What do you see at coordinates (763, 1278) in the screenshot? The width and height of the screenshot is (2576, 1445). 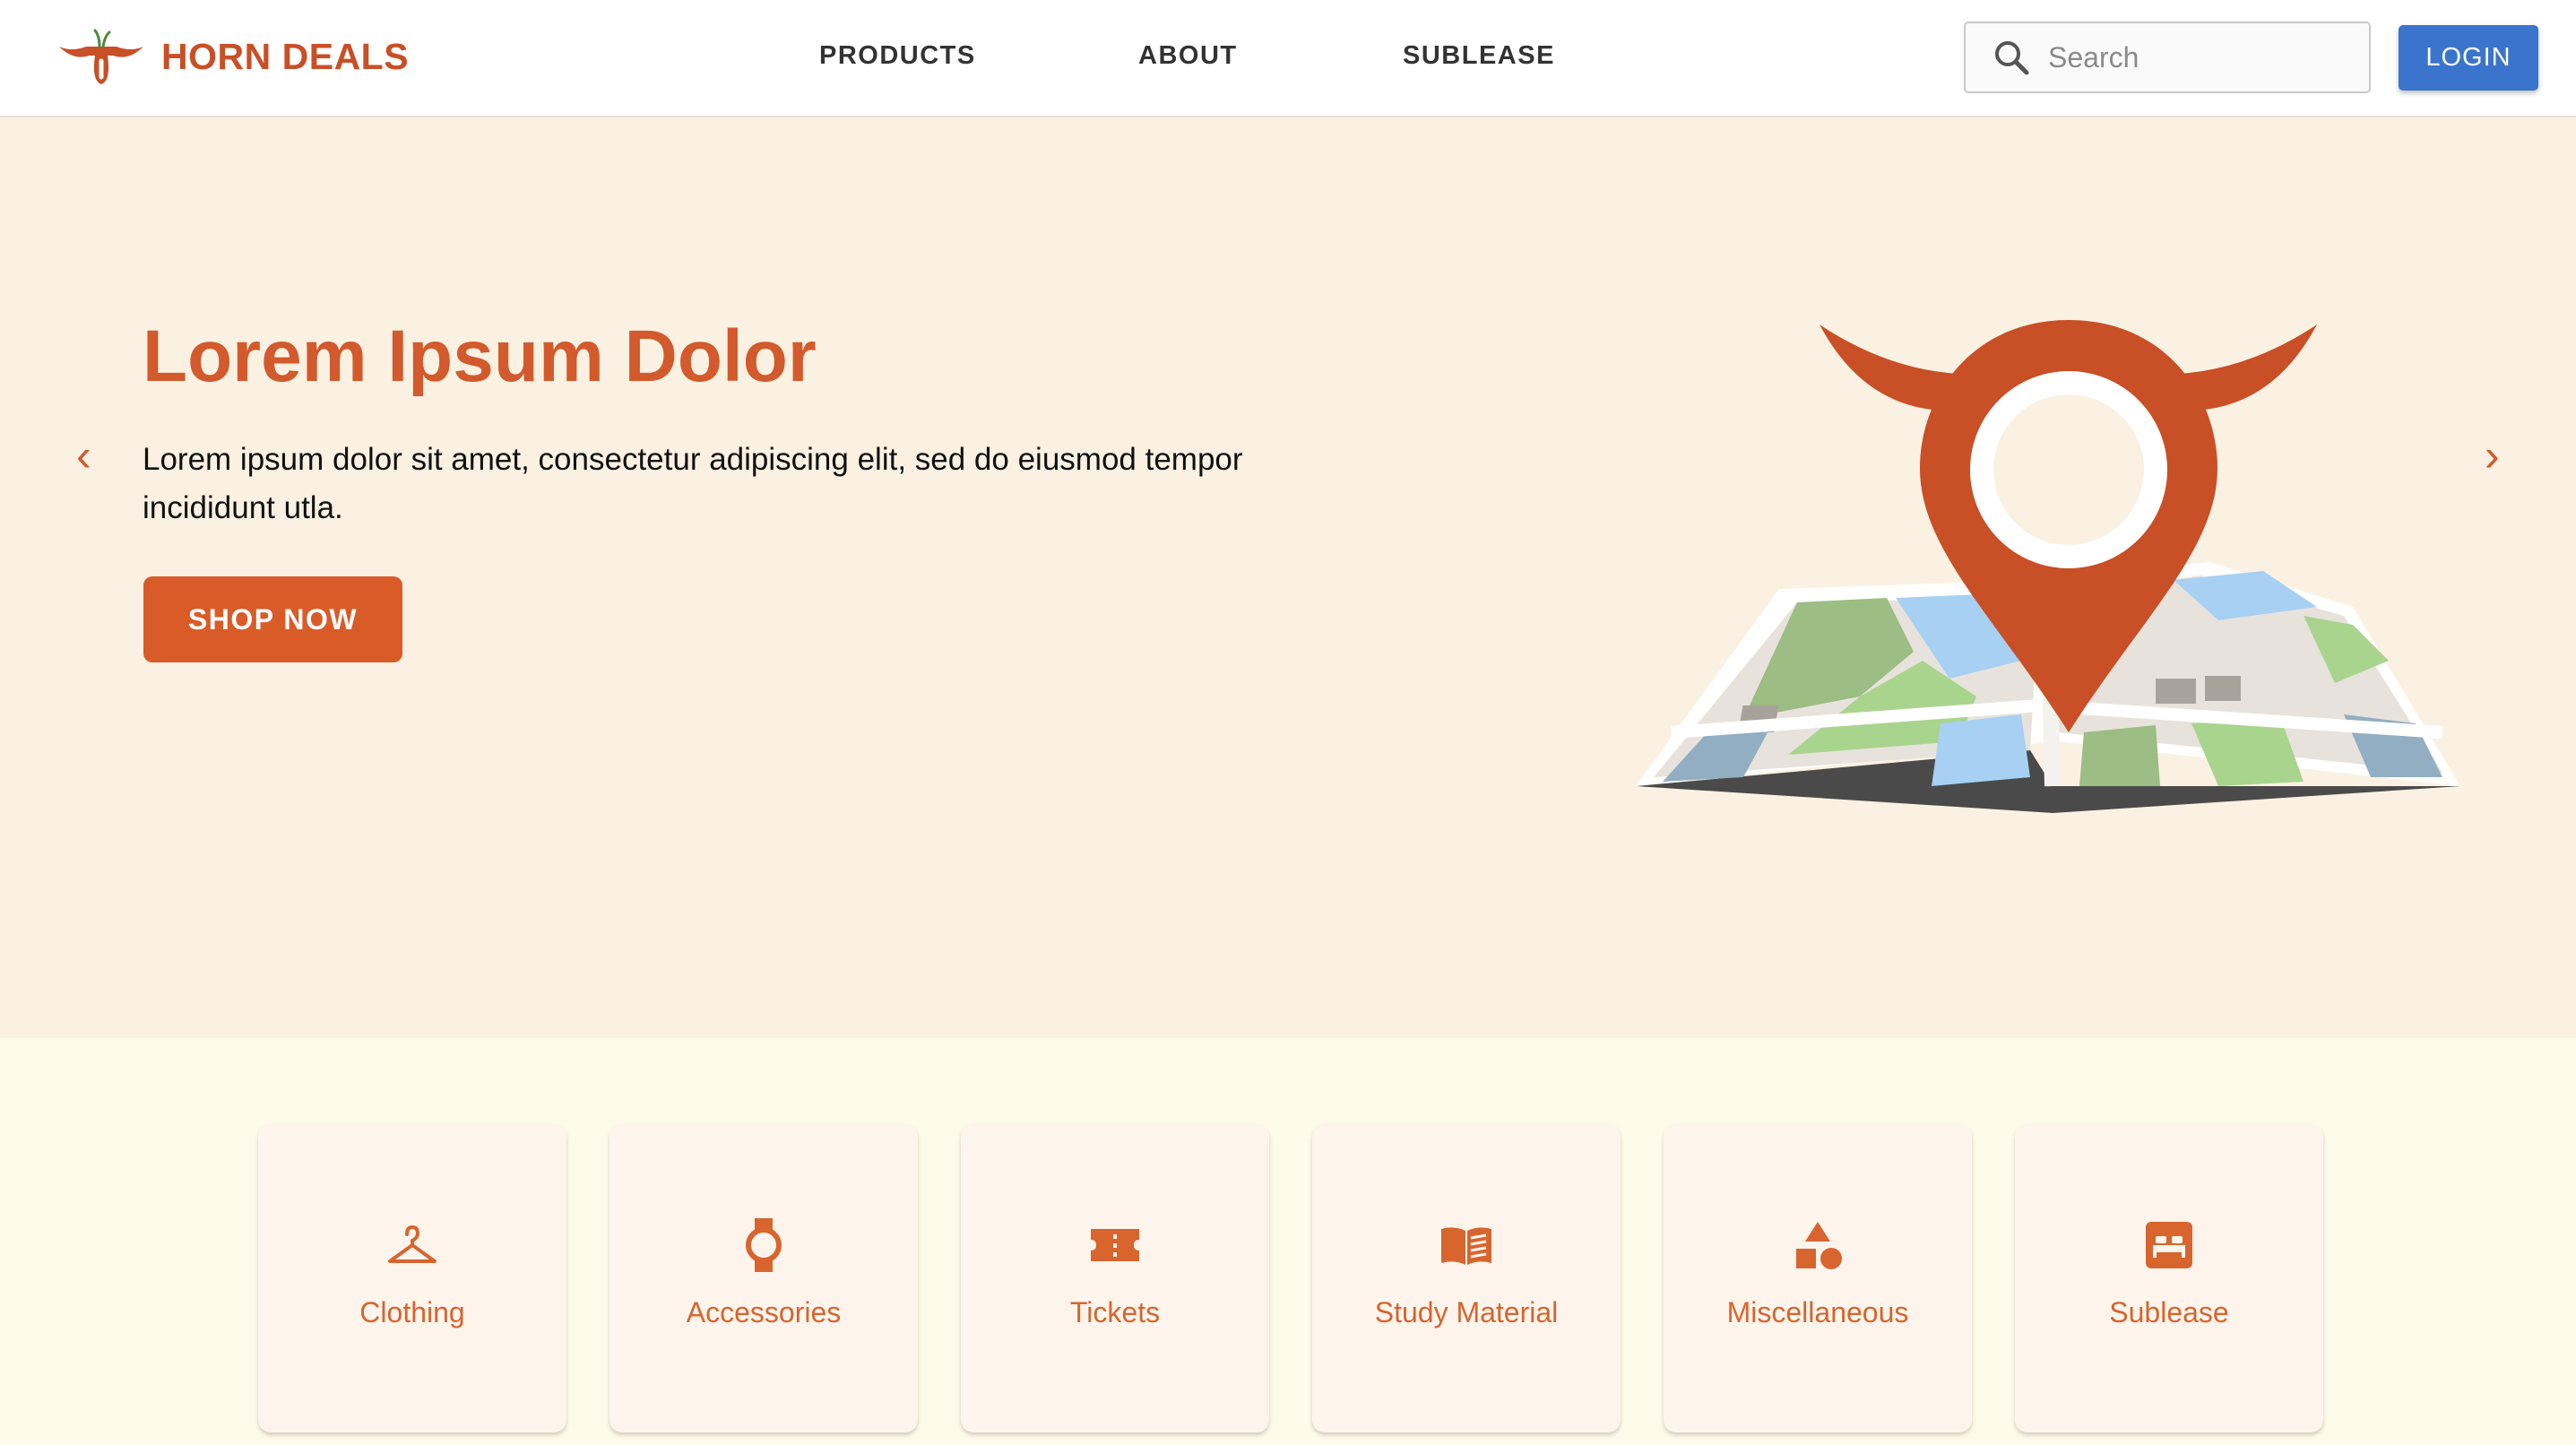 I see `category-accessories: Accessories` at bounding box center [763, 1278].